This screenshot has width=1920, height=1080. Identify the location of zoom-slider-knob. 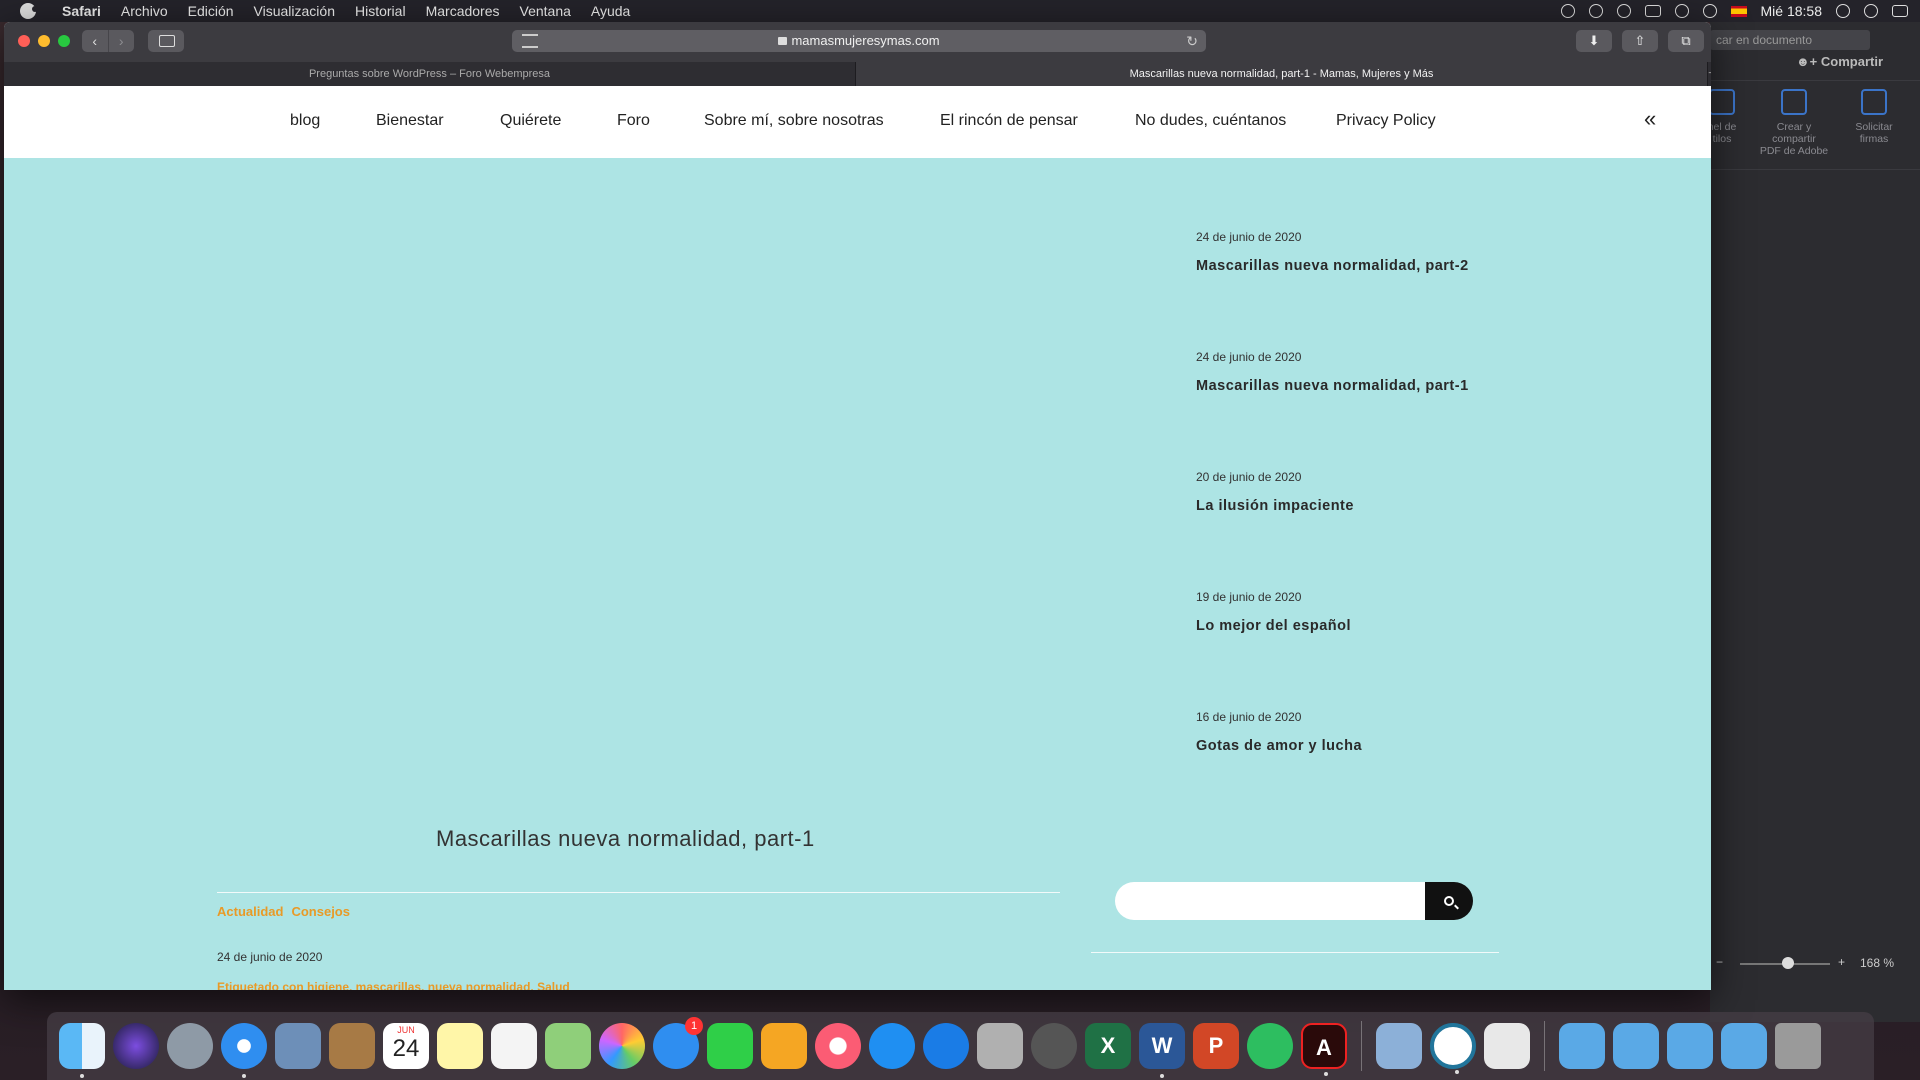
(1788, 963).